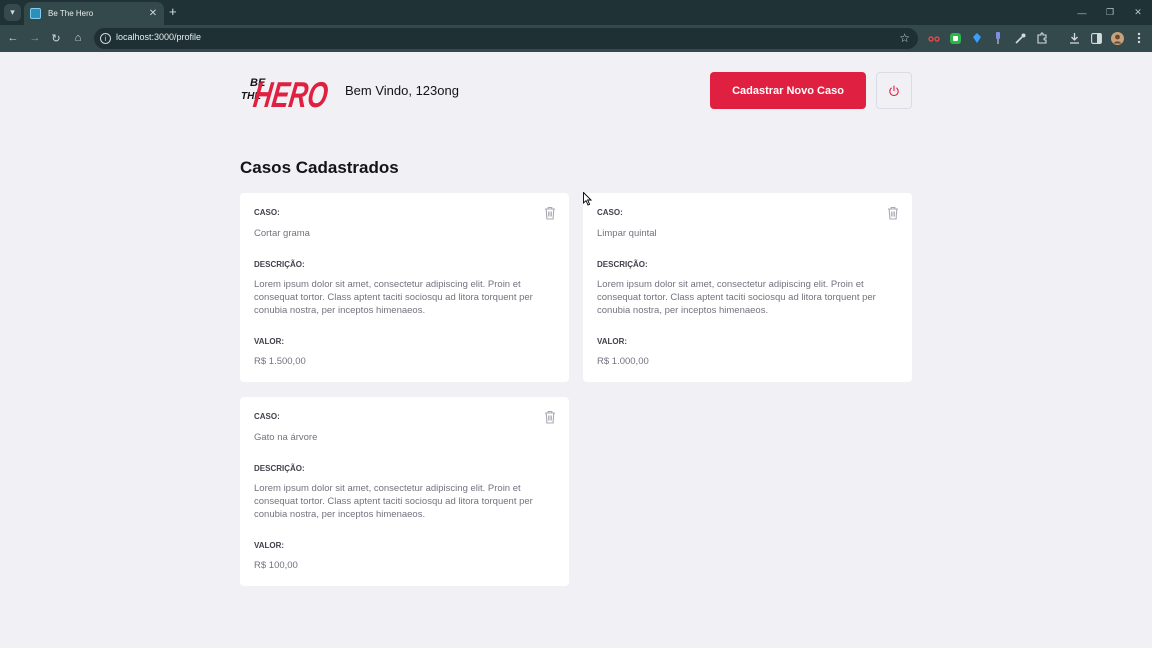  What do you see at coordinates (1074, 38) in the screenshot?
I see `download-icon` at bounding box center [1074, 38].